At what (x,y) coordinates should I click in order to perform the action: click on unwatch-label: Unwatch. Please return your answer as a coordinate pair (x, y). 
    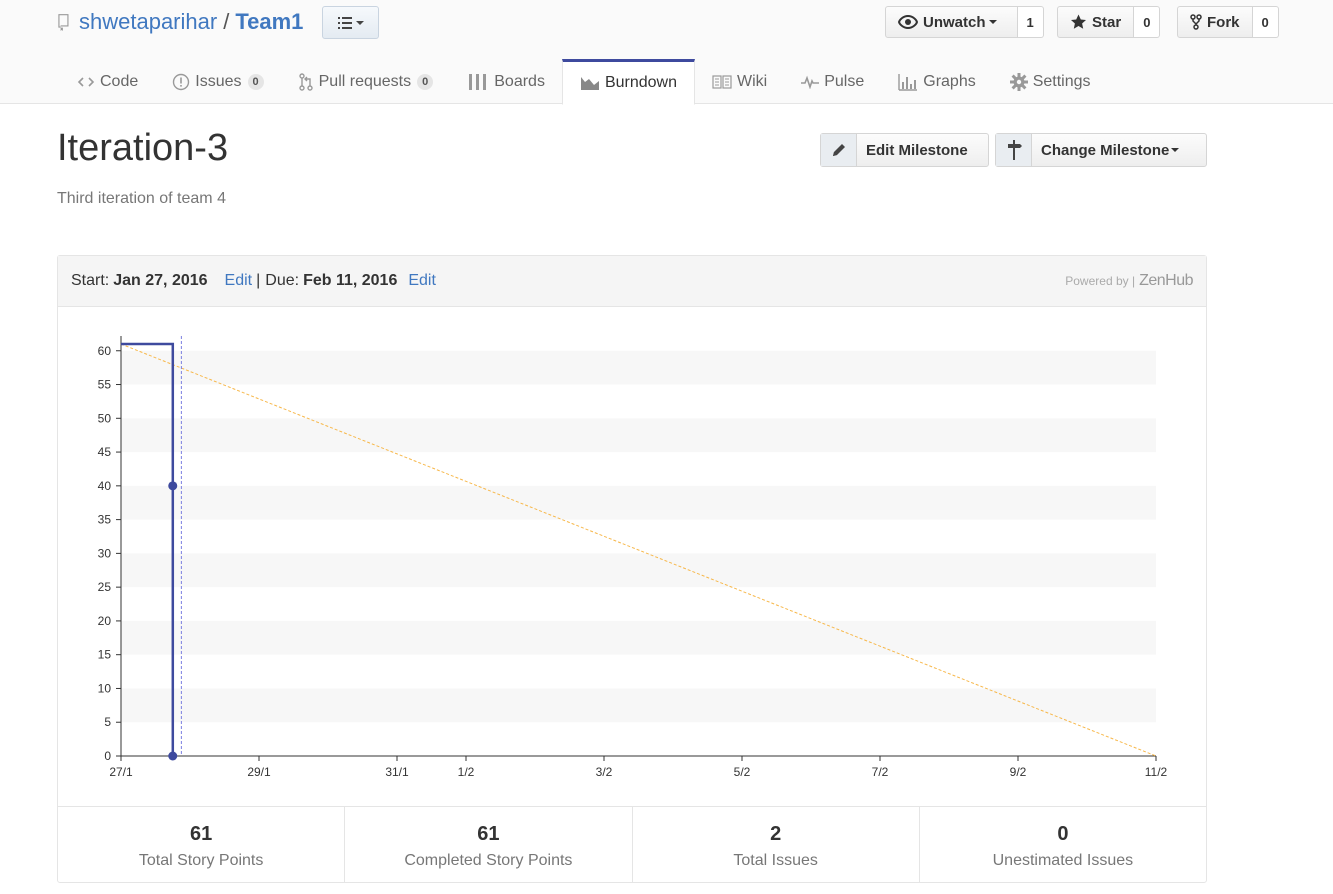
    Looking at the image, I should click on (954, 22).